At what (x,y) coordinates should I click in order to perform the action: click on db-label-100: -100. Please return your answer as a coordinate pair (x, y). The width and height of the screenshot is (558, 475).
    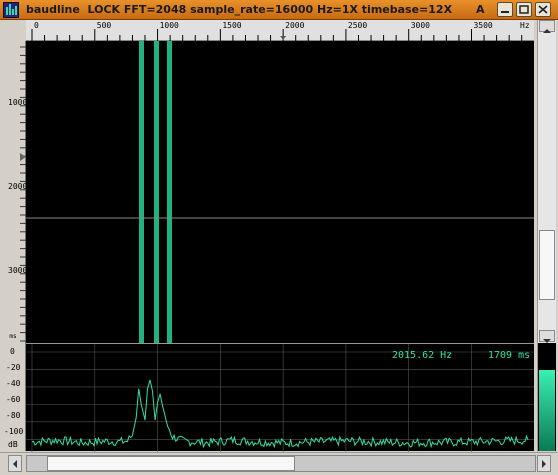
    Looking at the image, I should click on (14, 431).